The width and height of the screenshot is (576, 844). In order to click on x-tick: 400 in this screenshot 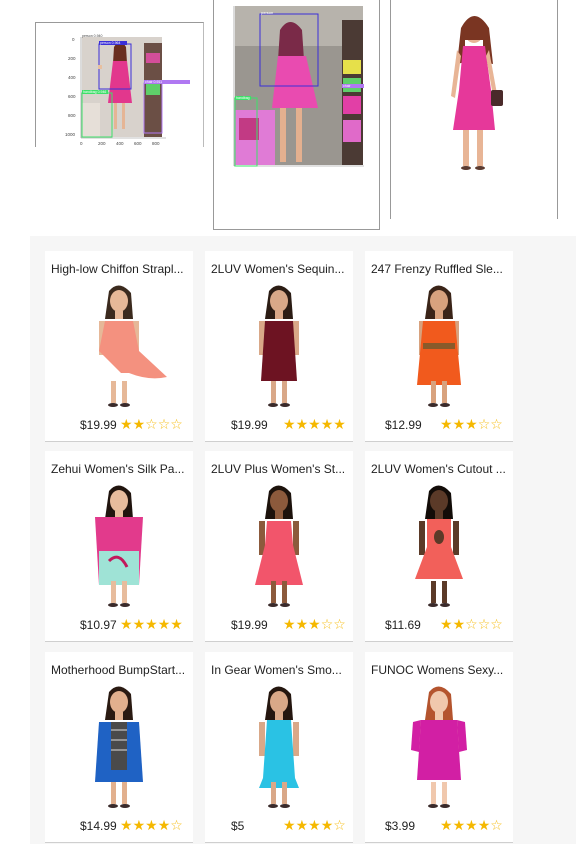, I will do `click(120, 143)`.